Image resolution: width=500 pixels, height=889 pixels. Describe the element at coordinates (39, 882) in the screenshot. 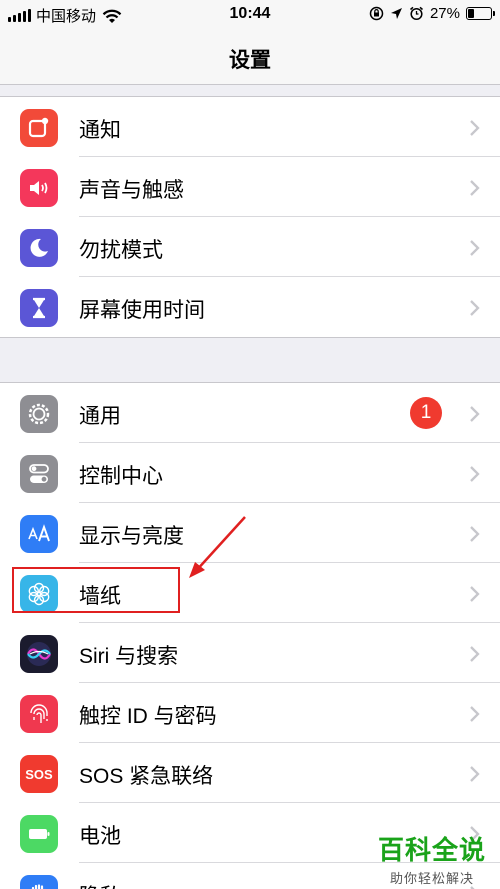

I see `hand-icon` at that location.